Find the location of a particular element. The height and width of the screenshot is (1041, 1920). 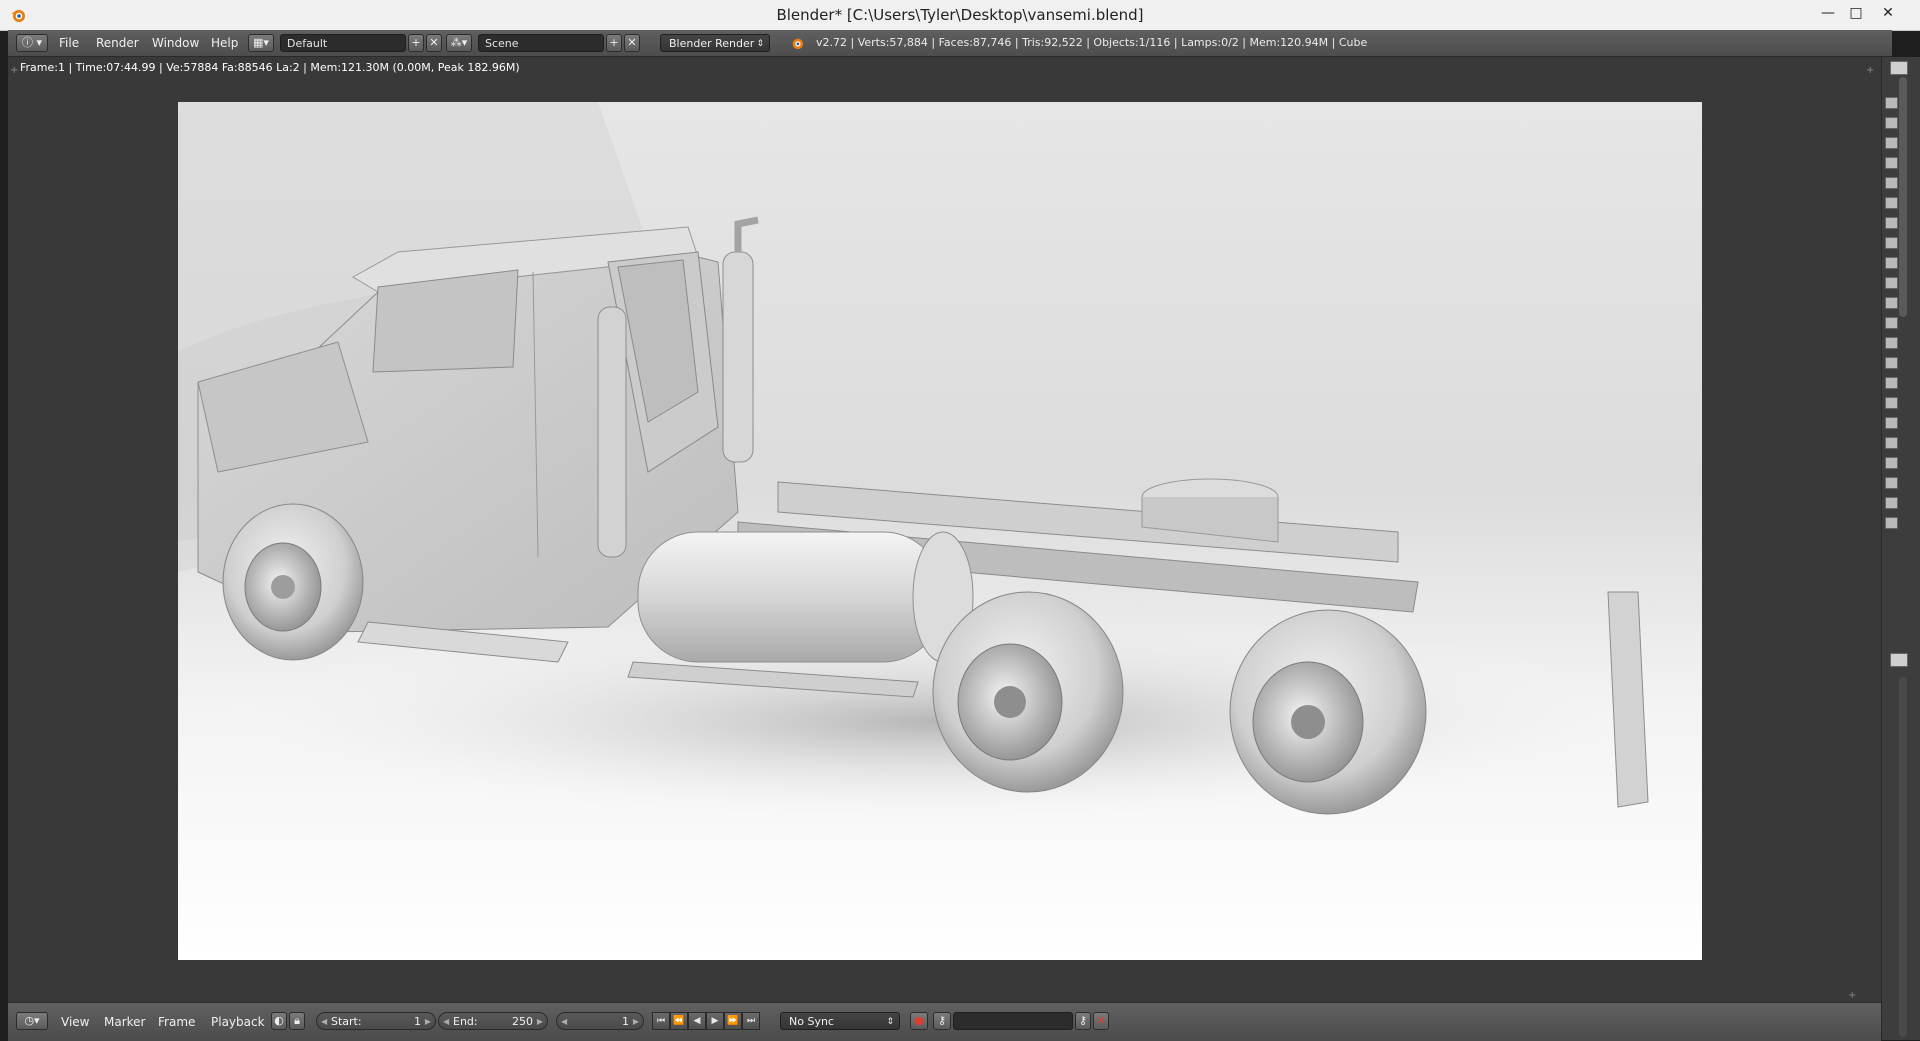

preview-range-icon: ◐ is located at coordinates (279, 1021).